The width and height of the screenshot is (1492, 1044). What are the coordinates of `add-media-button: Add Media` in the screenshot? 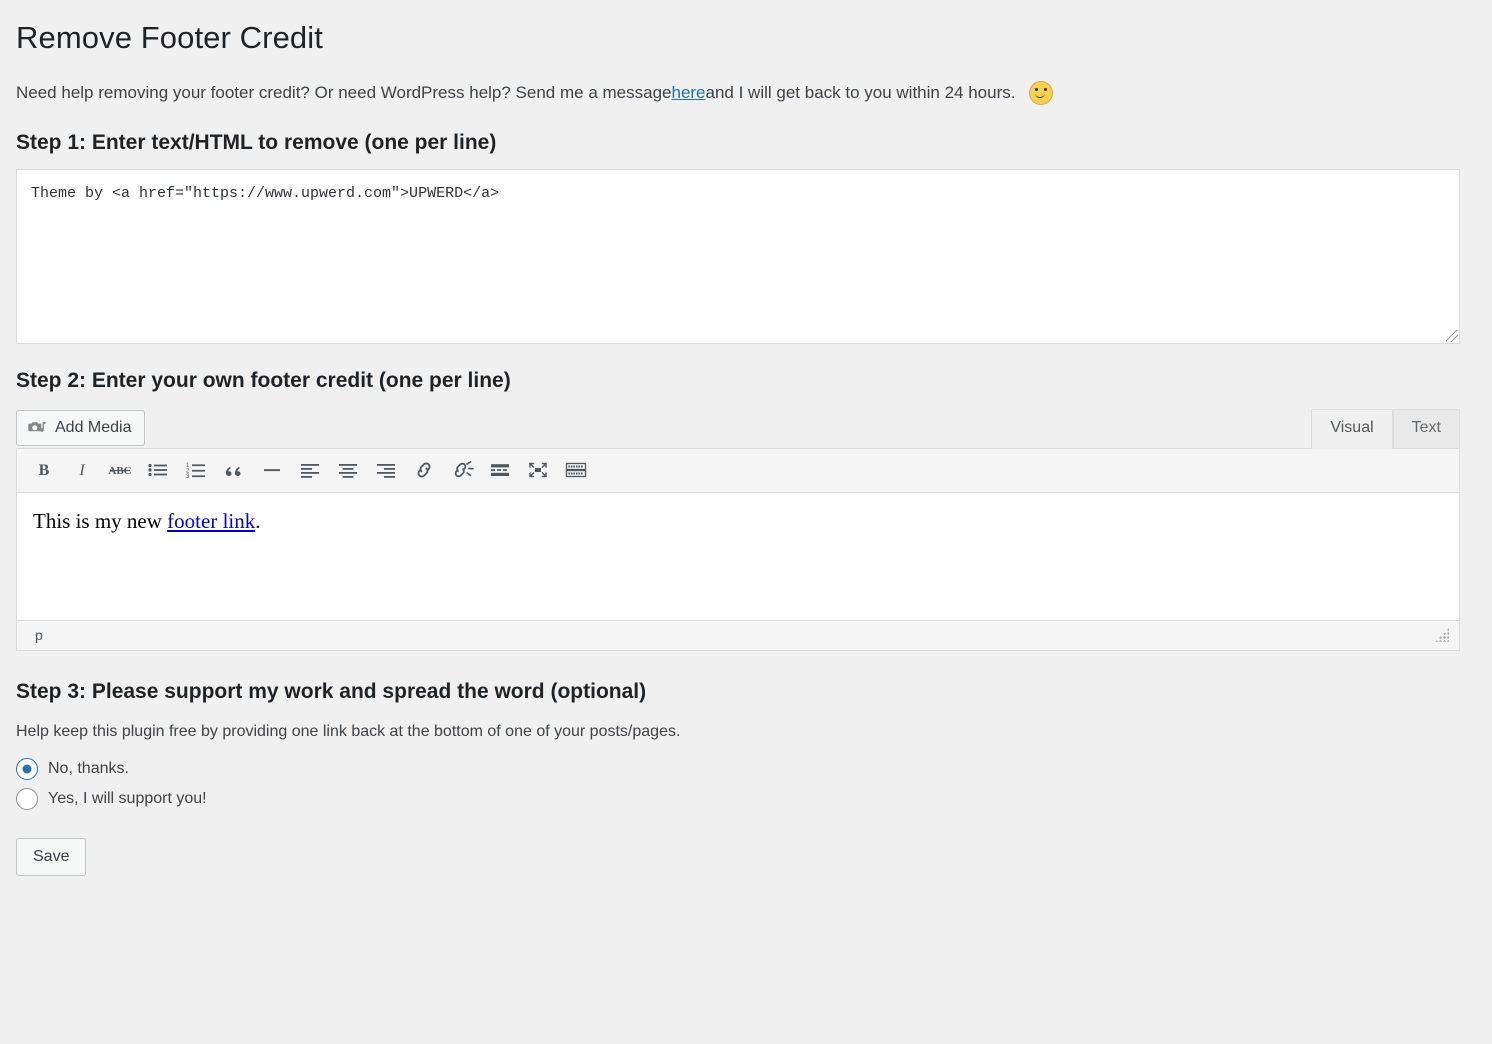 It's located at (80, 427).